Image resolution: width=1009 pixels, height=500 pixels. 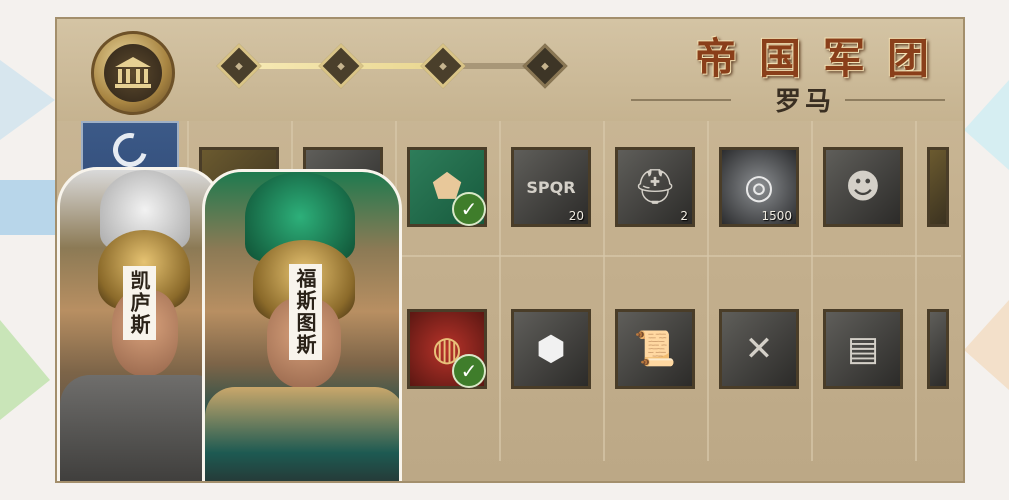 I want to click on item-count: 1500, so click(x=776, y=216).